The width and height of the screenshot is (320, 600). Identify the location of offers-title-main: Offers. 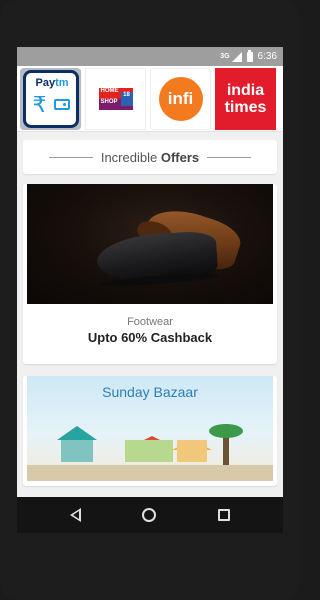
(180, 157).